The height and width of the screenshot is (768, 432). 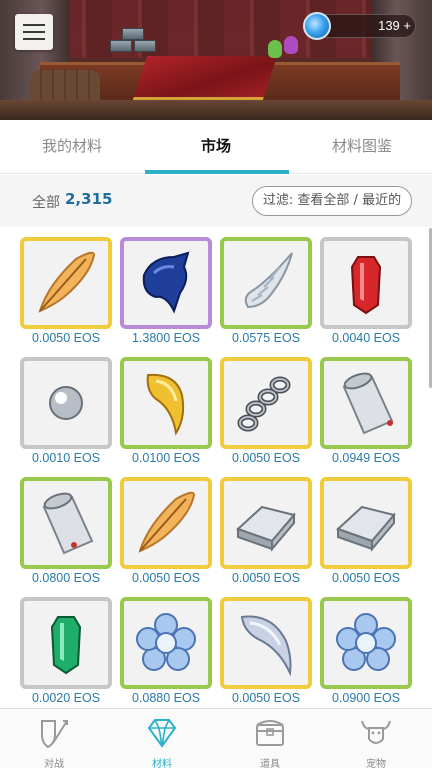 What do you see at coordinates (376, 763) in the screenshot?
I see `nav-pets-label: 宠物` at bounding box center [376, 763].